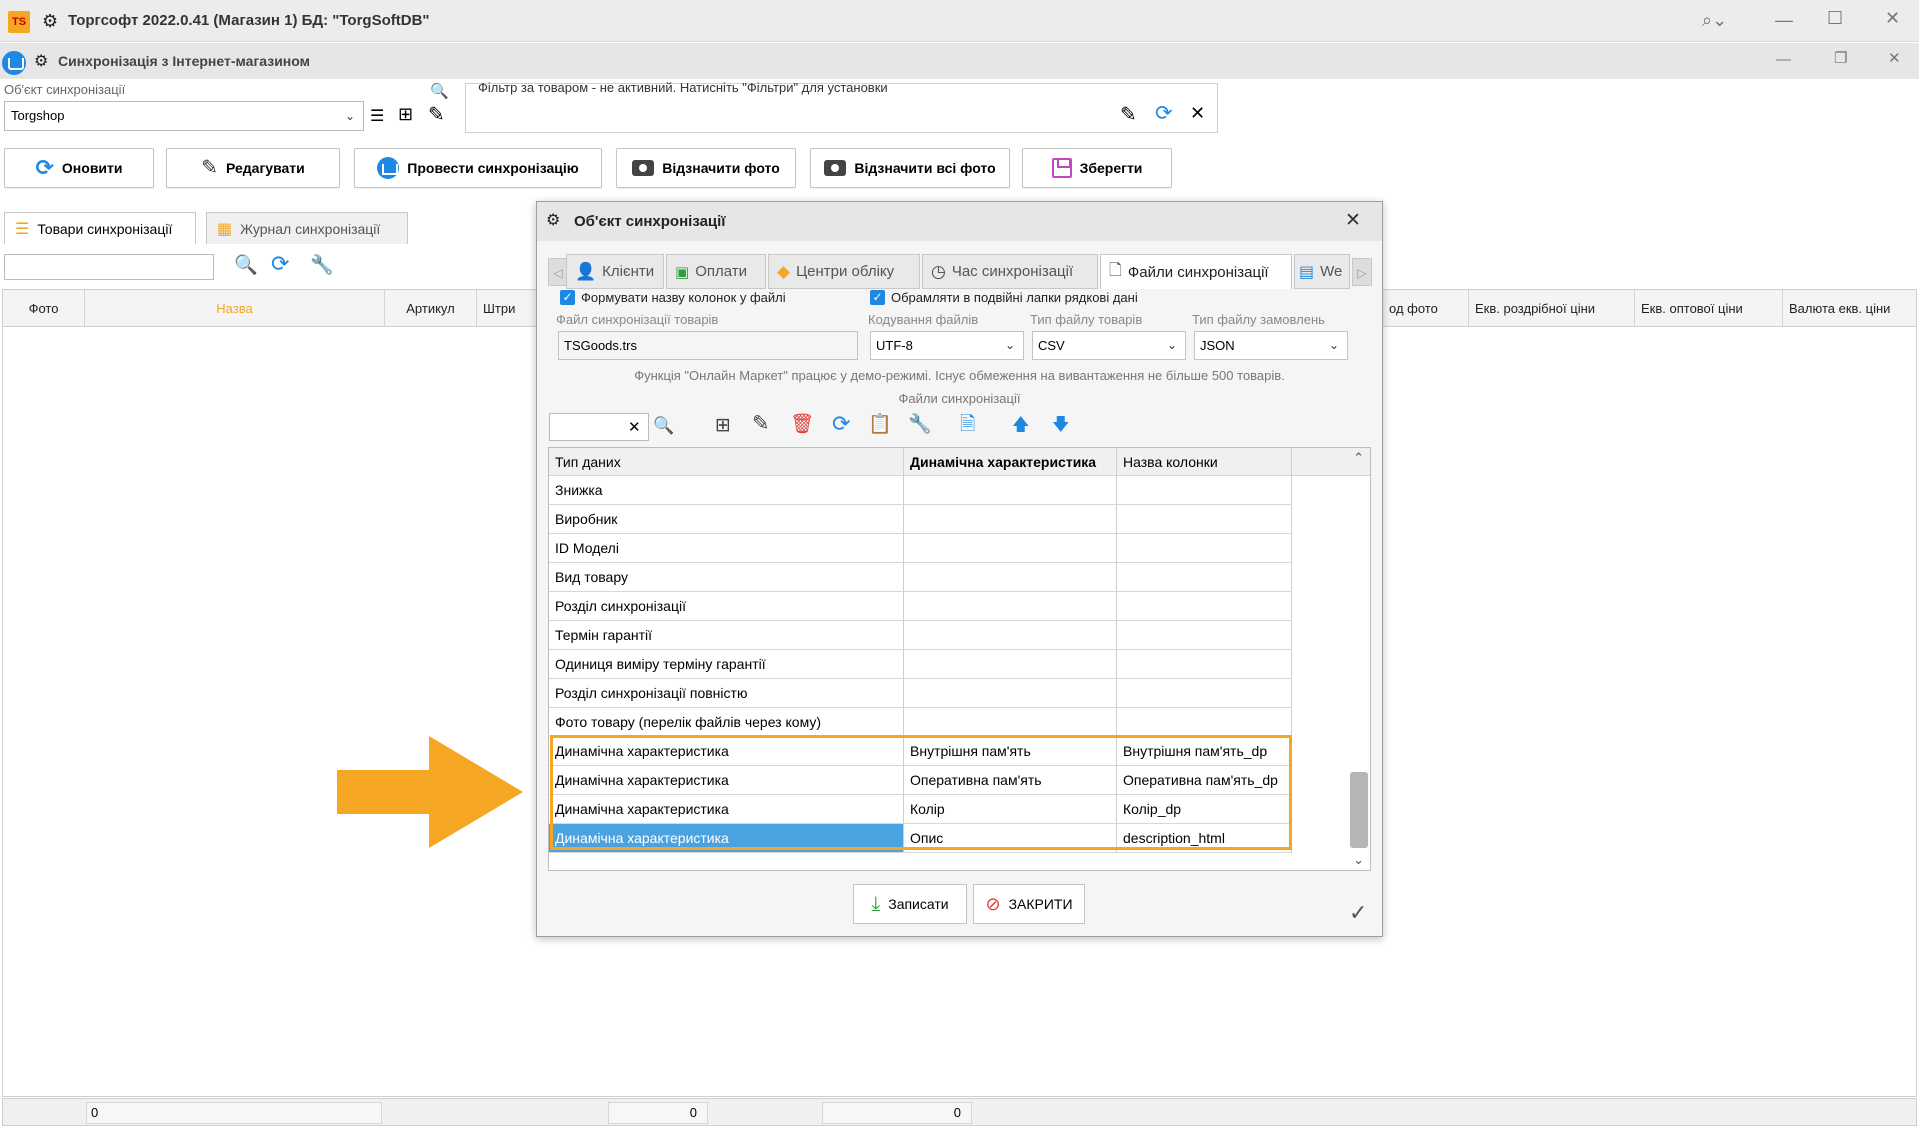  I want to click on clear-icon: ✕, so click(634, 427).